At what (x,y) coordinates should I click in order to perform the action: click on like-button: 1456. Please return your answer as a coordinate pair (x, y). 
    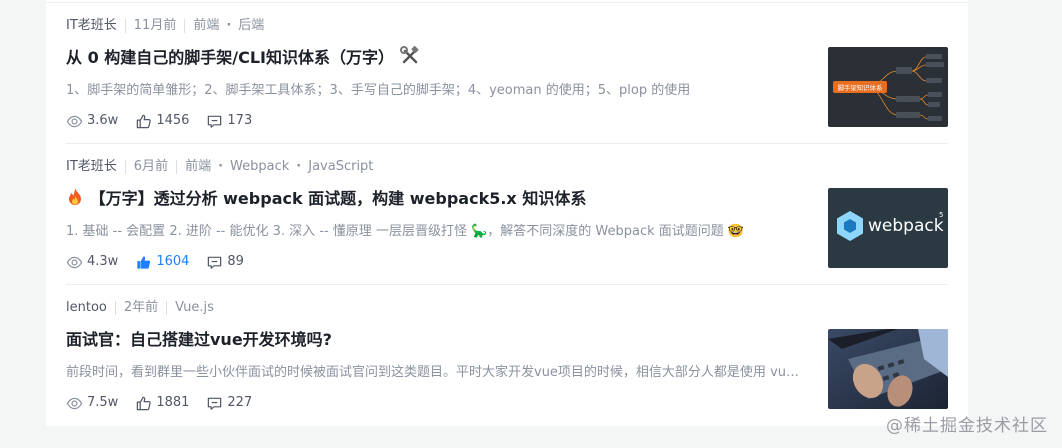
    Looking at the image, I should click on (162, 121).